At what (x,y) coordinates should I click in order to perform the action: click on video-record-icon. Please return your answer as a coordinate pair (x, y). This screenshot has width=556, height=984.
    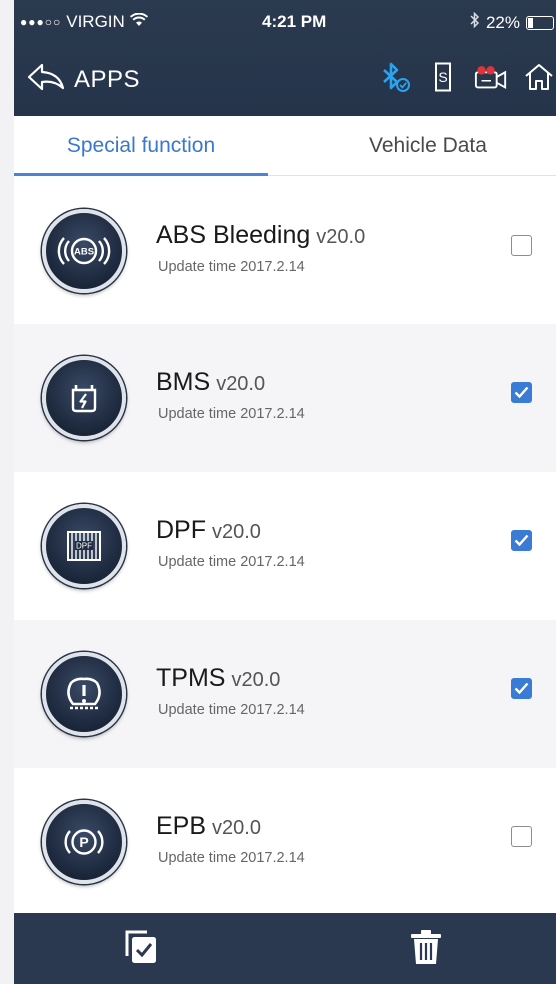
    Looking at the image, I should click on (491, 77).